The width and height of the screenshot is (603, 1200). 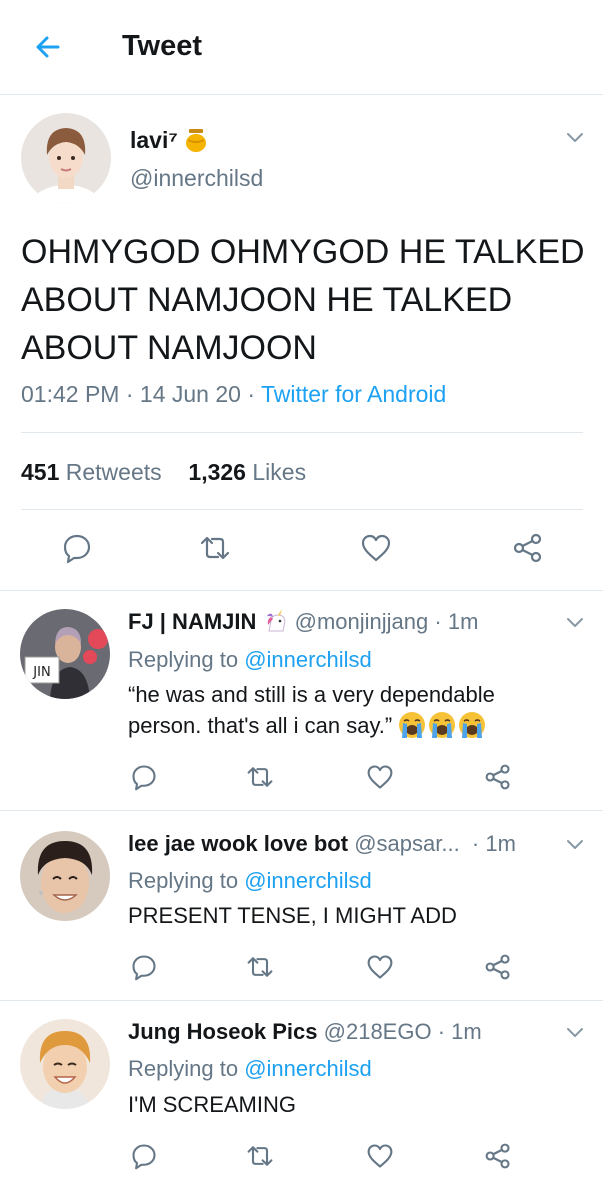 What do you see at coordinates (353, 394) in the screenshot?
I see `tweet-source: Twitter for Android` at bounding box center [353, 394].